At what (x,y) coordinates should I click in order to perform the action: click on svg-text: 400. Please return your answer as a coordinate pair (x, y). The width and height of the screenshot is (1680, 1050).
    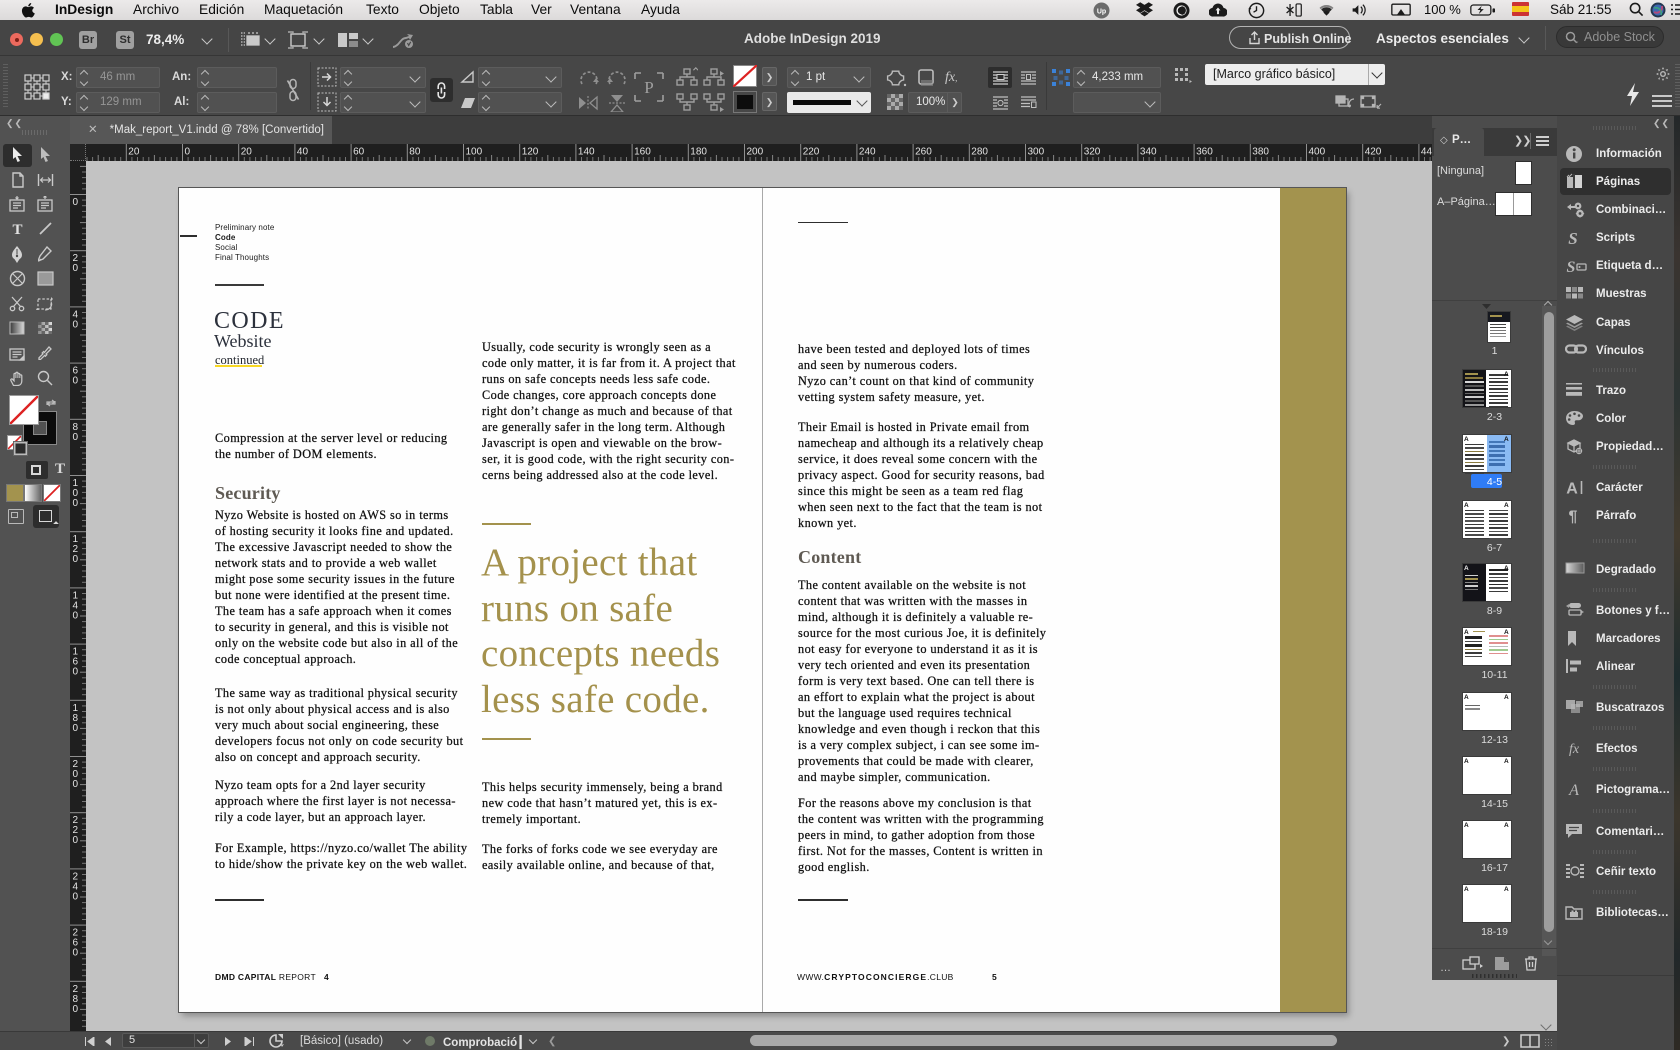
    Looking at the image, I should click on (1317, 152).